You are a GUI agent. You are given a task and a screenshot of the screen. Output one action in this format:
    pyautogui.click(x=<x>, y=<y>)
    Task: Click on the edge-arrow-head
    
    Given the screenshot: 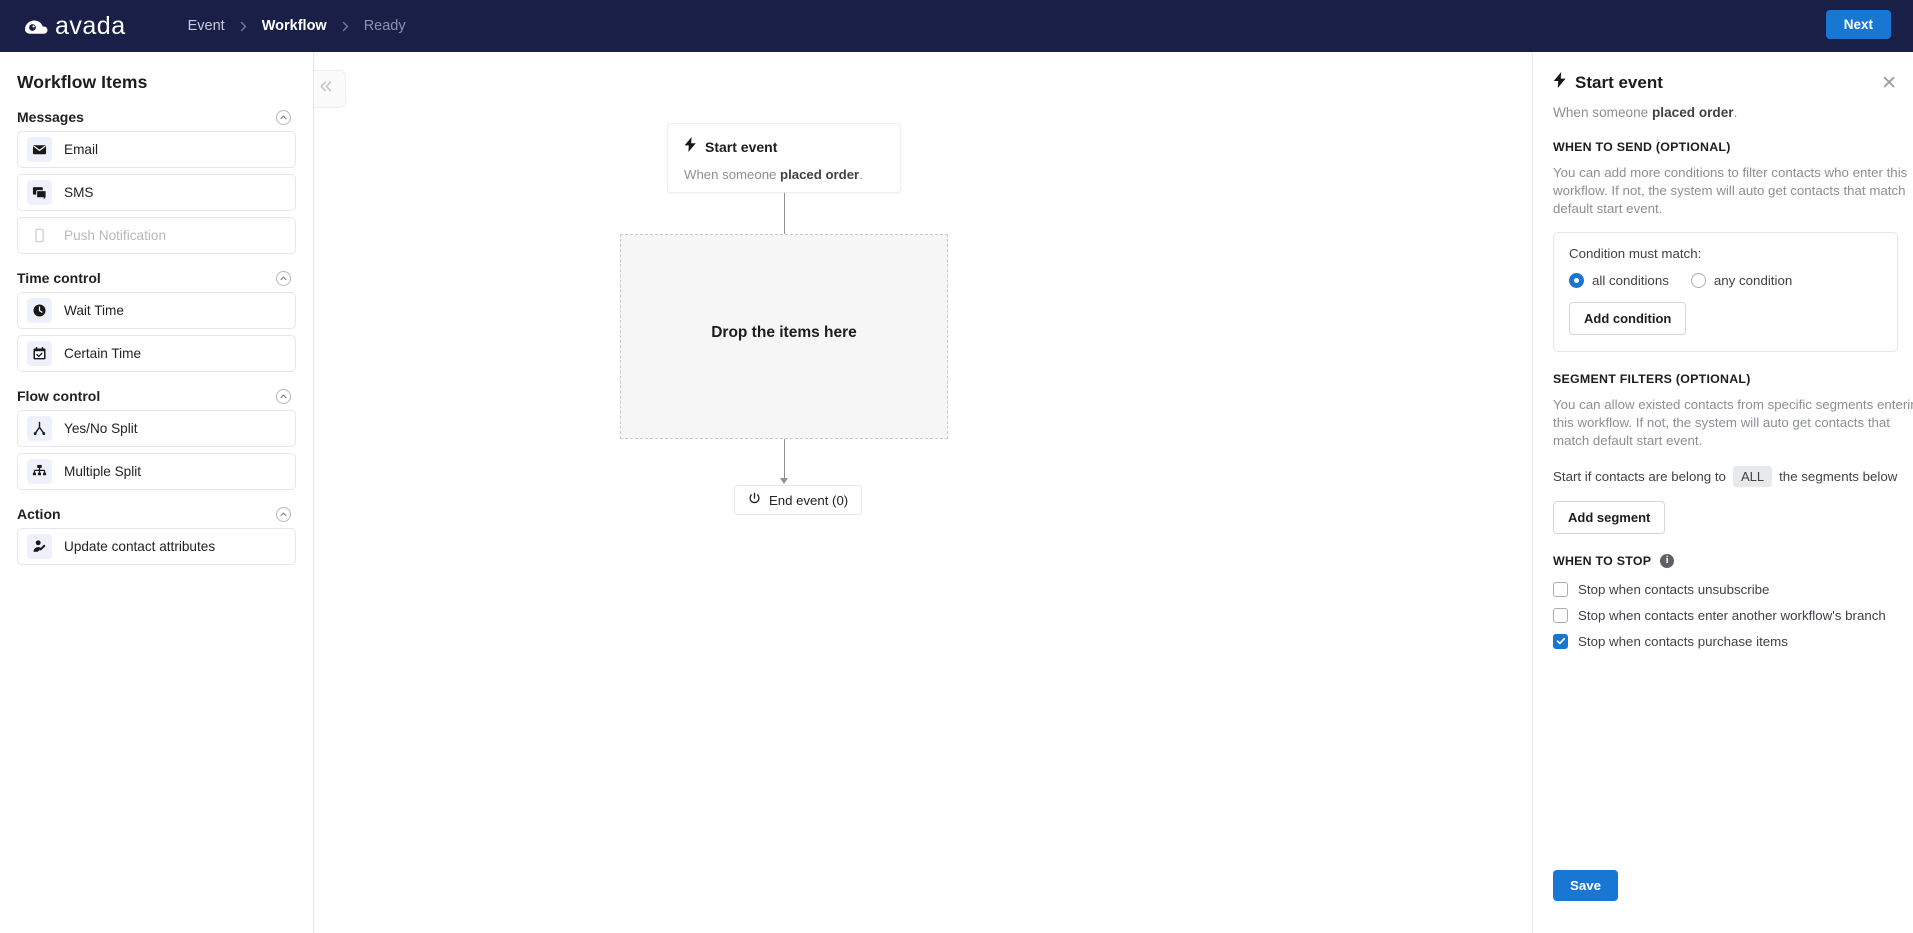 What is the action you would take?
    pyautogui.click(x=783, y=481)
    